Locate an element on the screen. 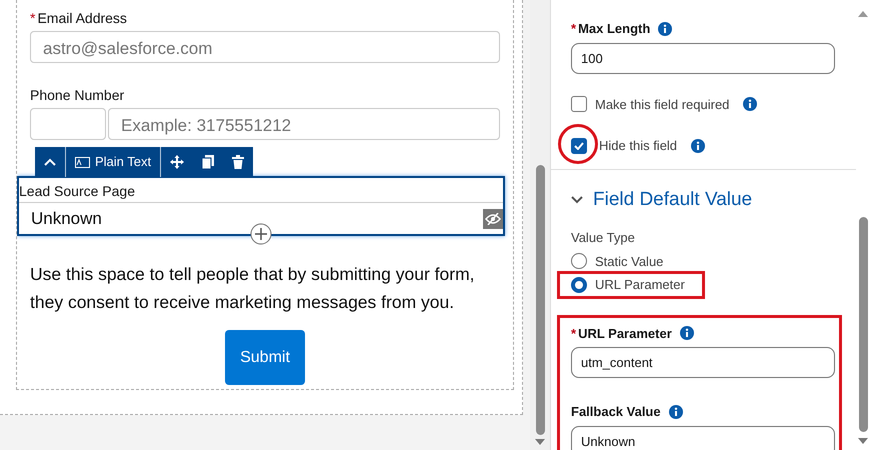  trash-icon is located at coordinates (238, 162).